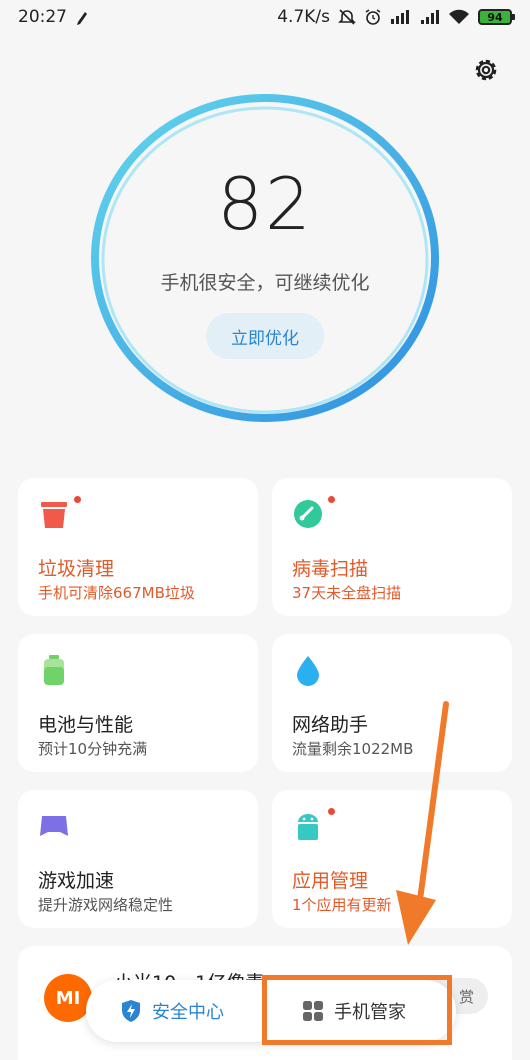 The width and height of the screenshot is (530, 1060). I want to click on status-right: 4.7K/s 94, so click(396, 17).